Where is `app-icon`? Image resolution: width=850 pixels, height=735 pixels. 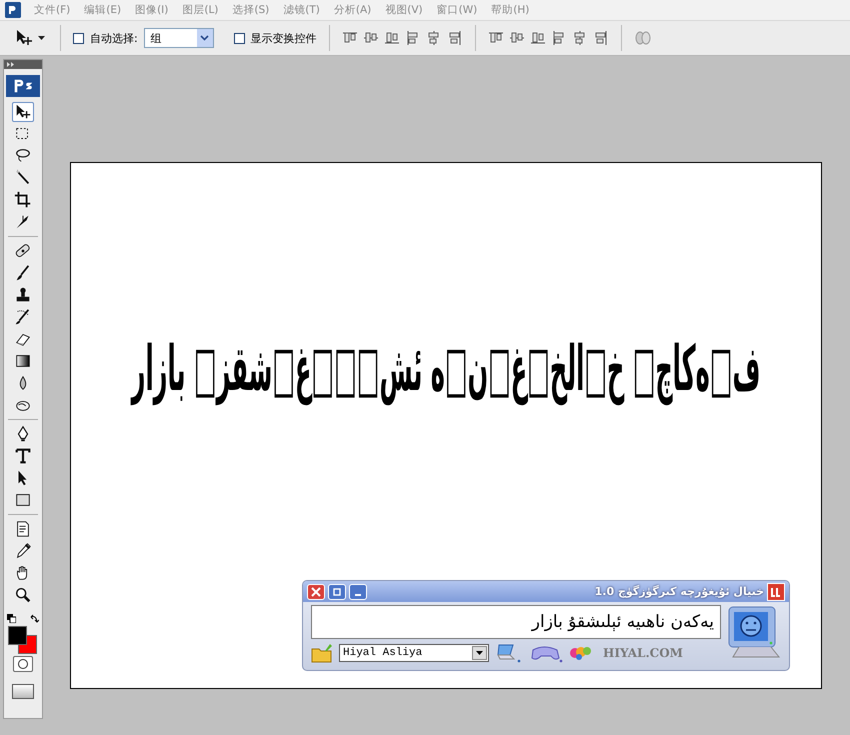 app-icon is located at coordinates (13, 10).